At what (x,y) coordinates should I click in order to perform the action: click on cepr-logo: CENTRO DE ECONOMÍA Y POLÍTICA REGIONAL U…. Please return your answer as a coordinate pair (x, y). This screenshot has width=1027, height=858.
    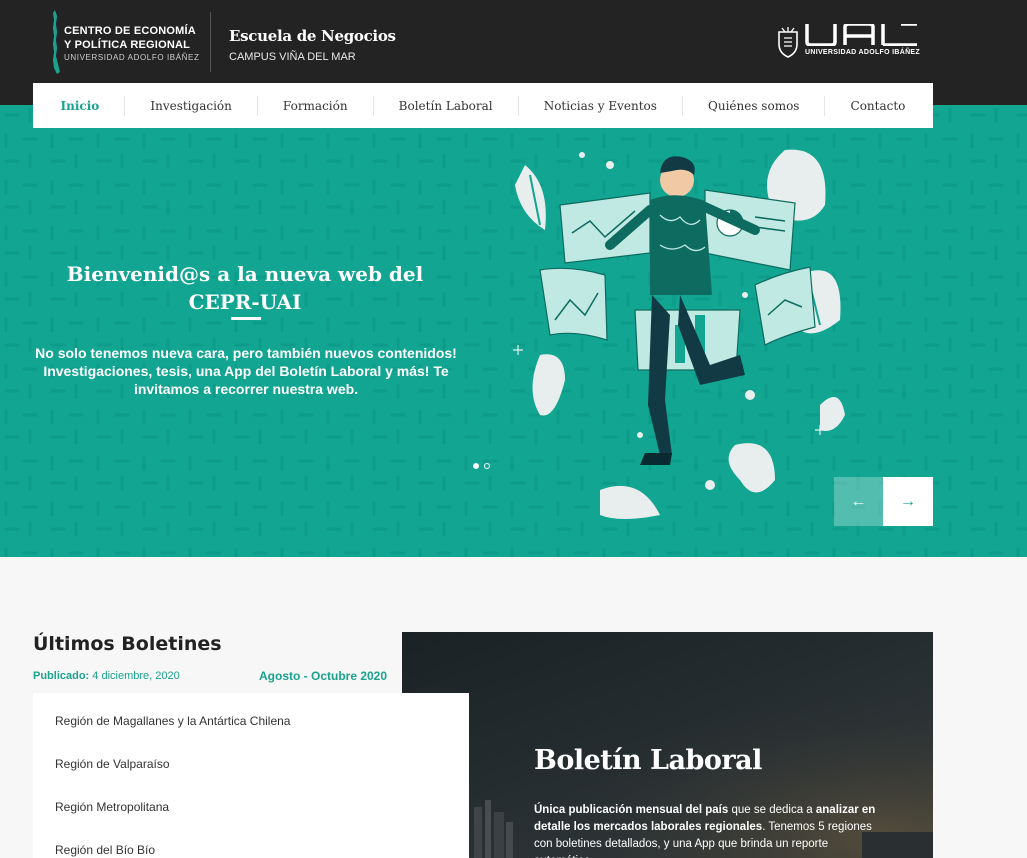
    Looking at the image, I should click on (127, 42).